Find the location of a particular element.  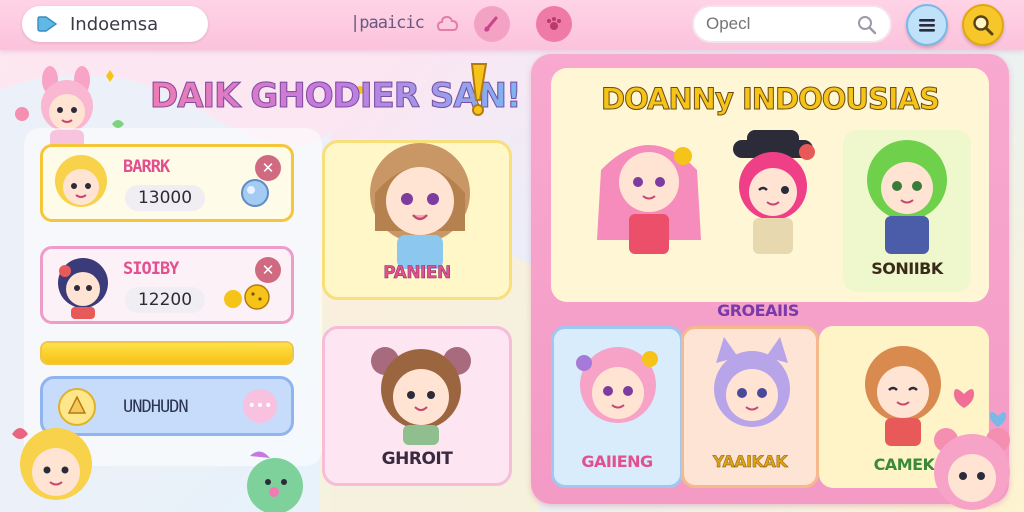

character-name: GAIIENG is located at coordinates (617, 461).